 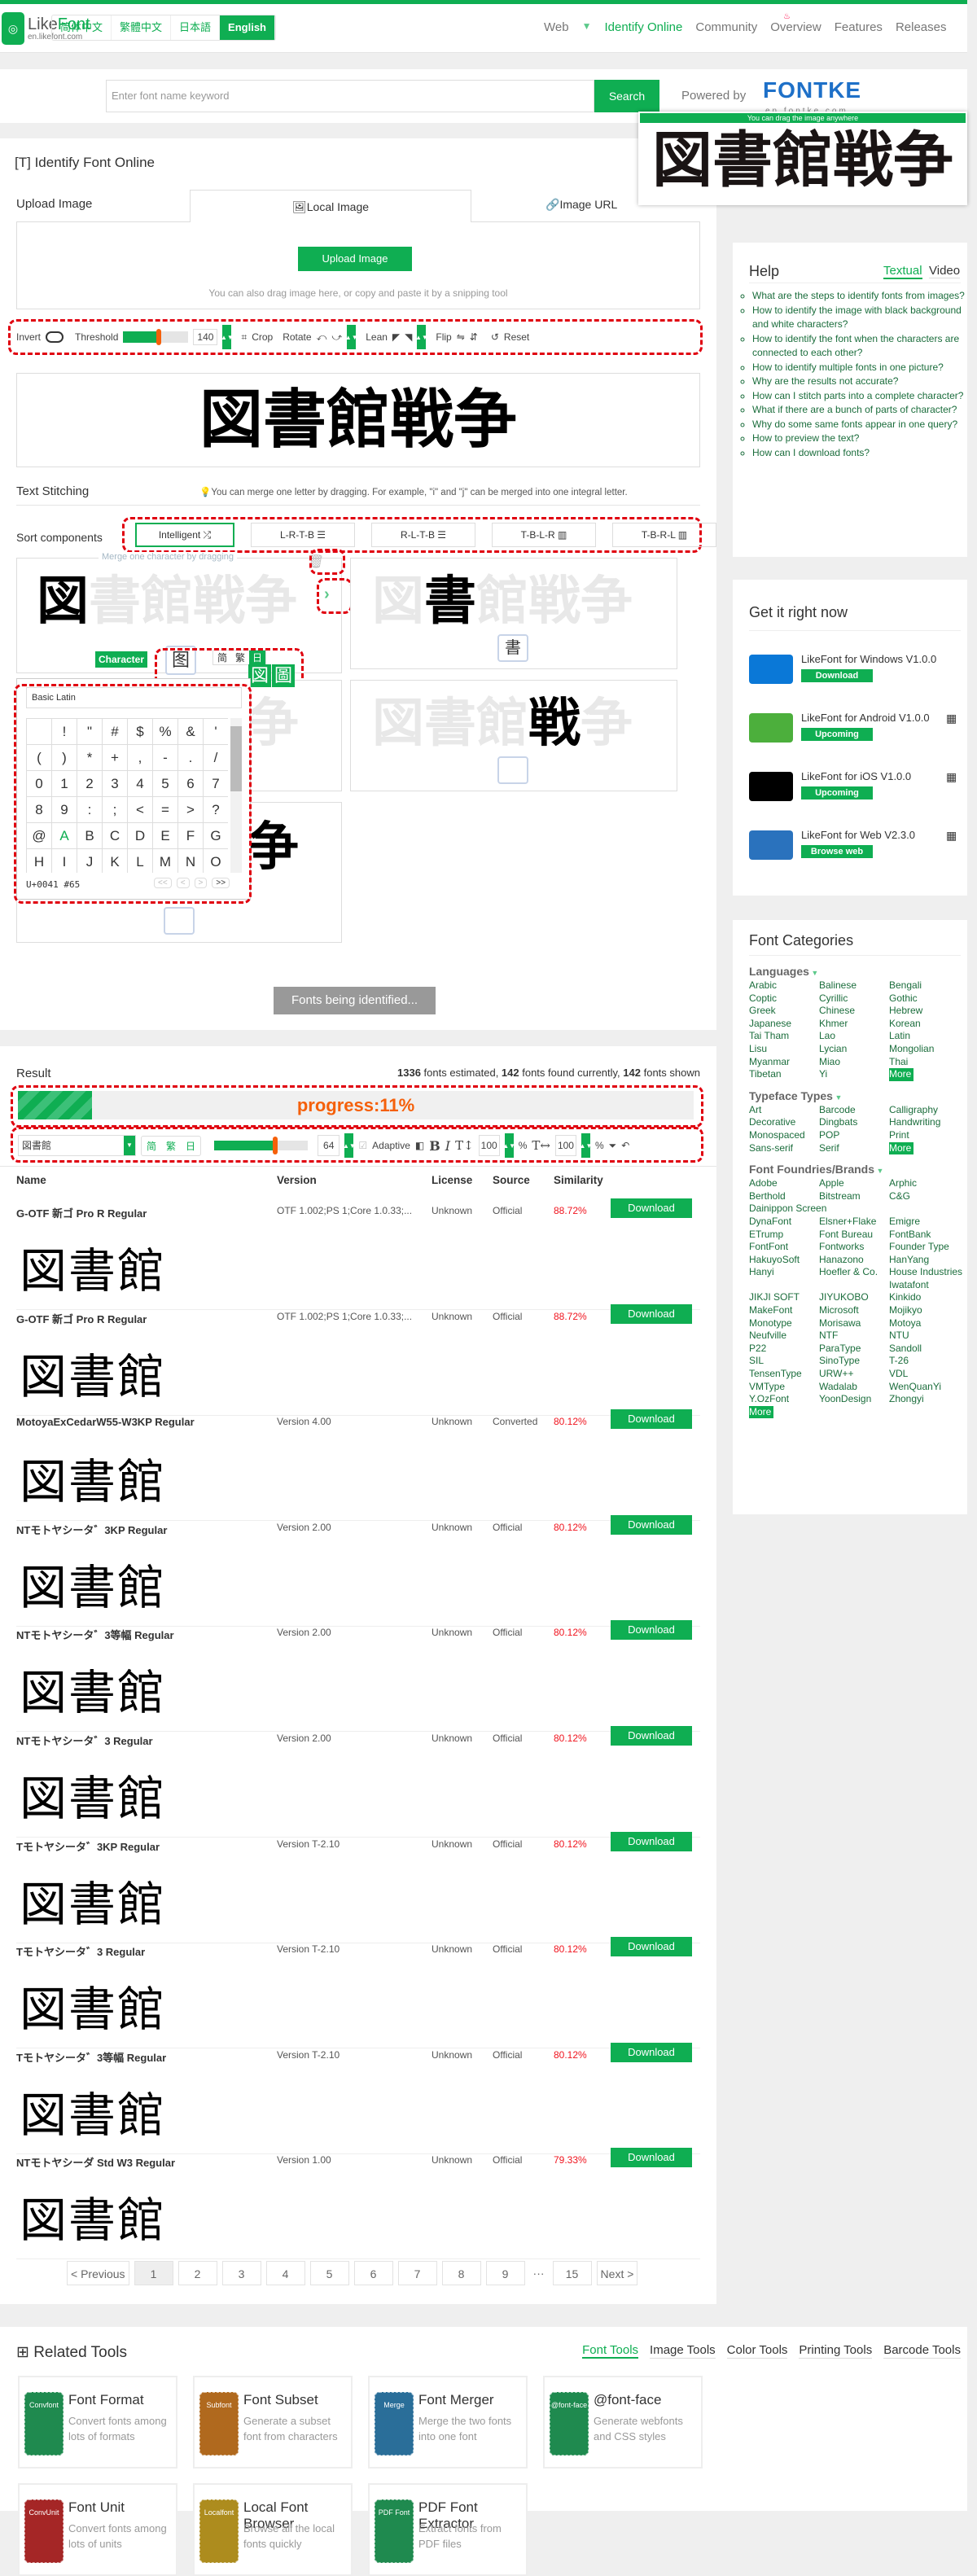 What do you see at coordinates (837, 793) in the screenshot?
I see `app-button: Upcoming` at bounding box center [837, 793].